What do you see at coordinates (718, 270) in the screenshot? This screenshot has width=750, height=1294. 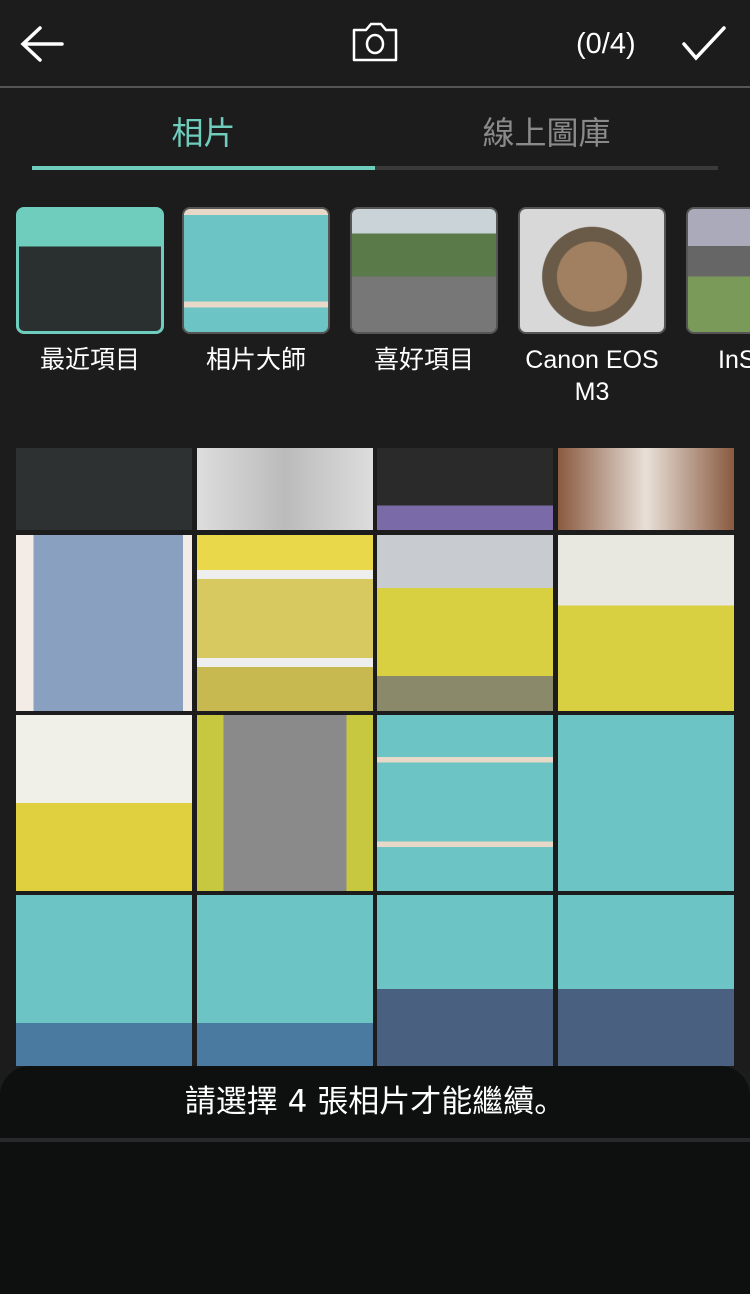 I see `album-ins` at bounding box center [718, 270].